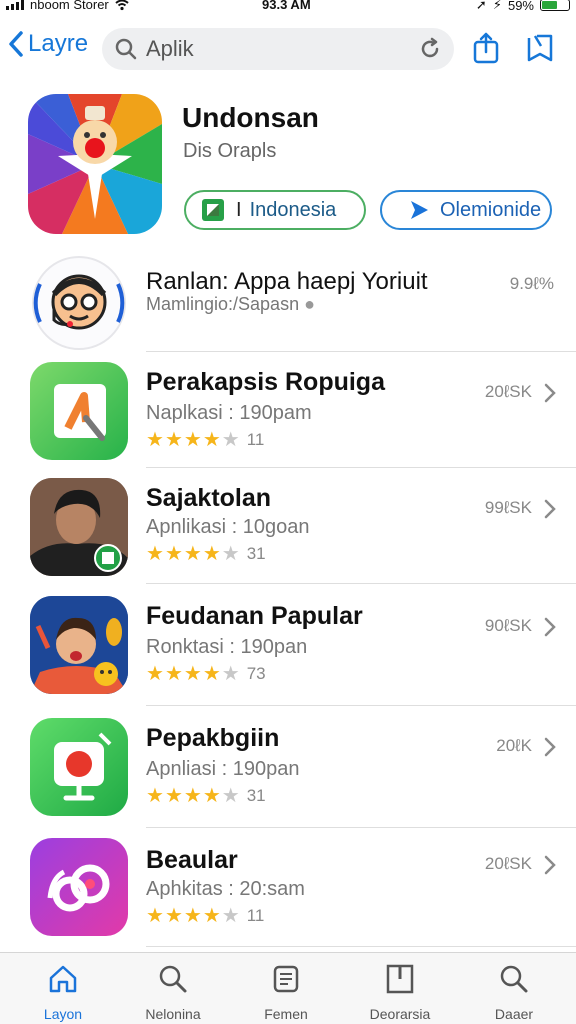 The image size is (576, 1024). I want to click on tab-daaer: Daaer, so click(514, 992).